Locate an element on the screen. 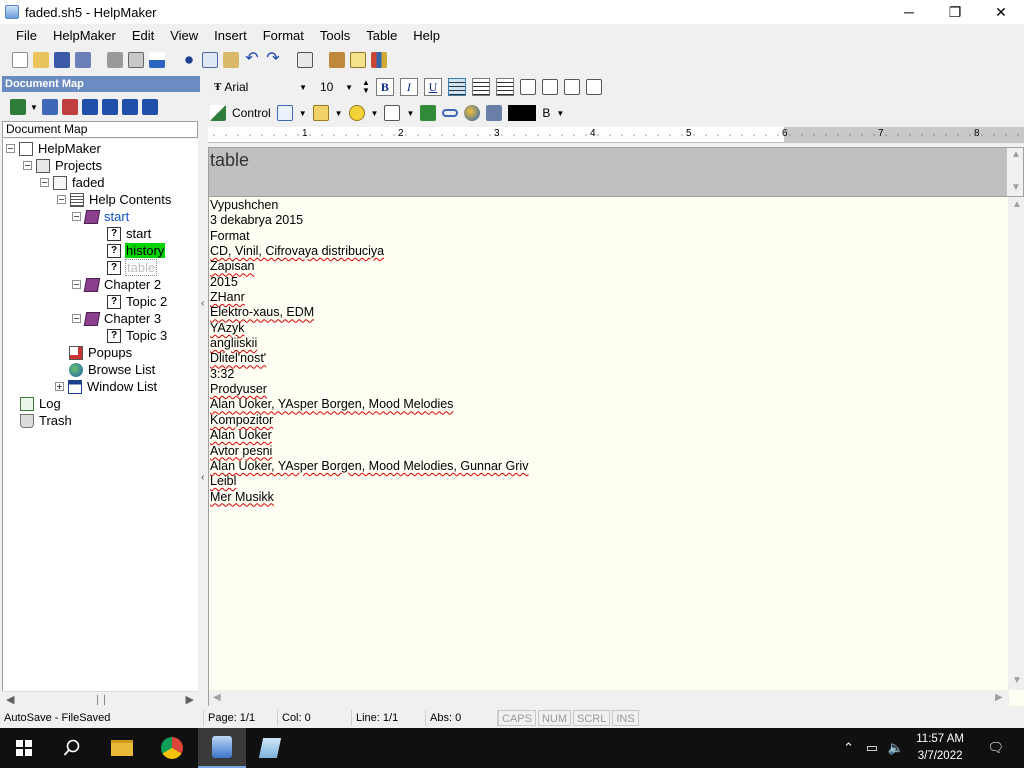 The image size is (1024, 768). show-hidden-icons-icon: ⌃ is located at coordinates (848, 748).